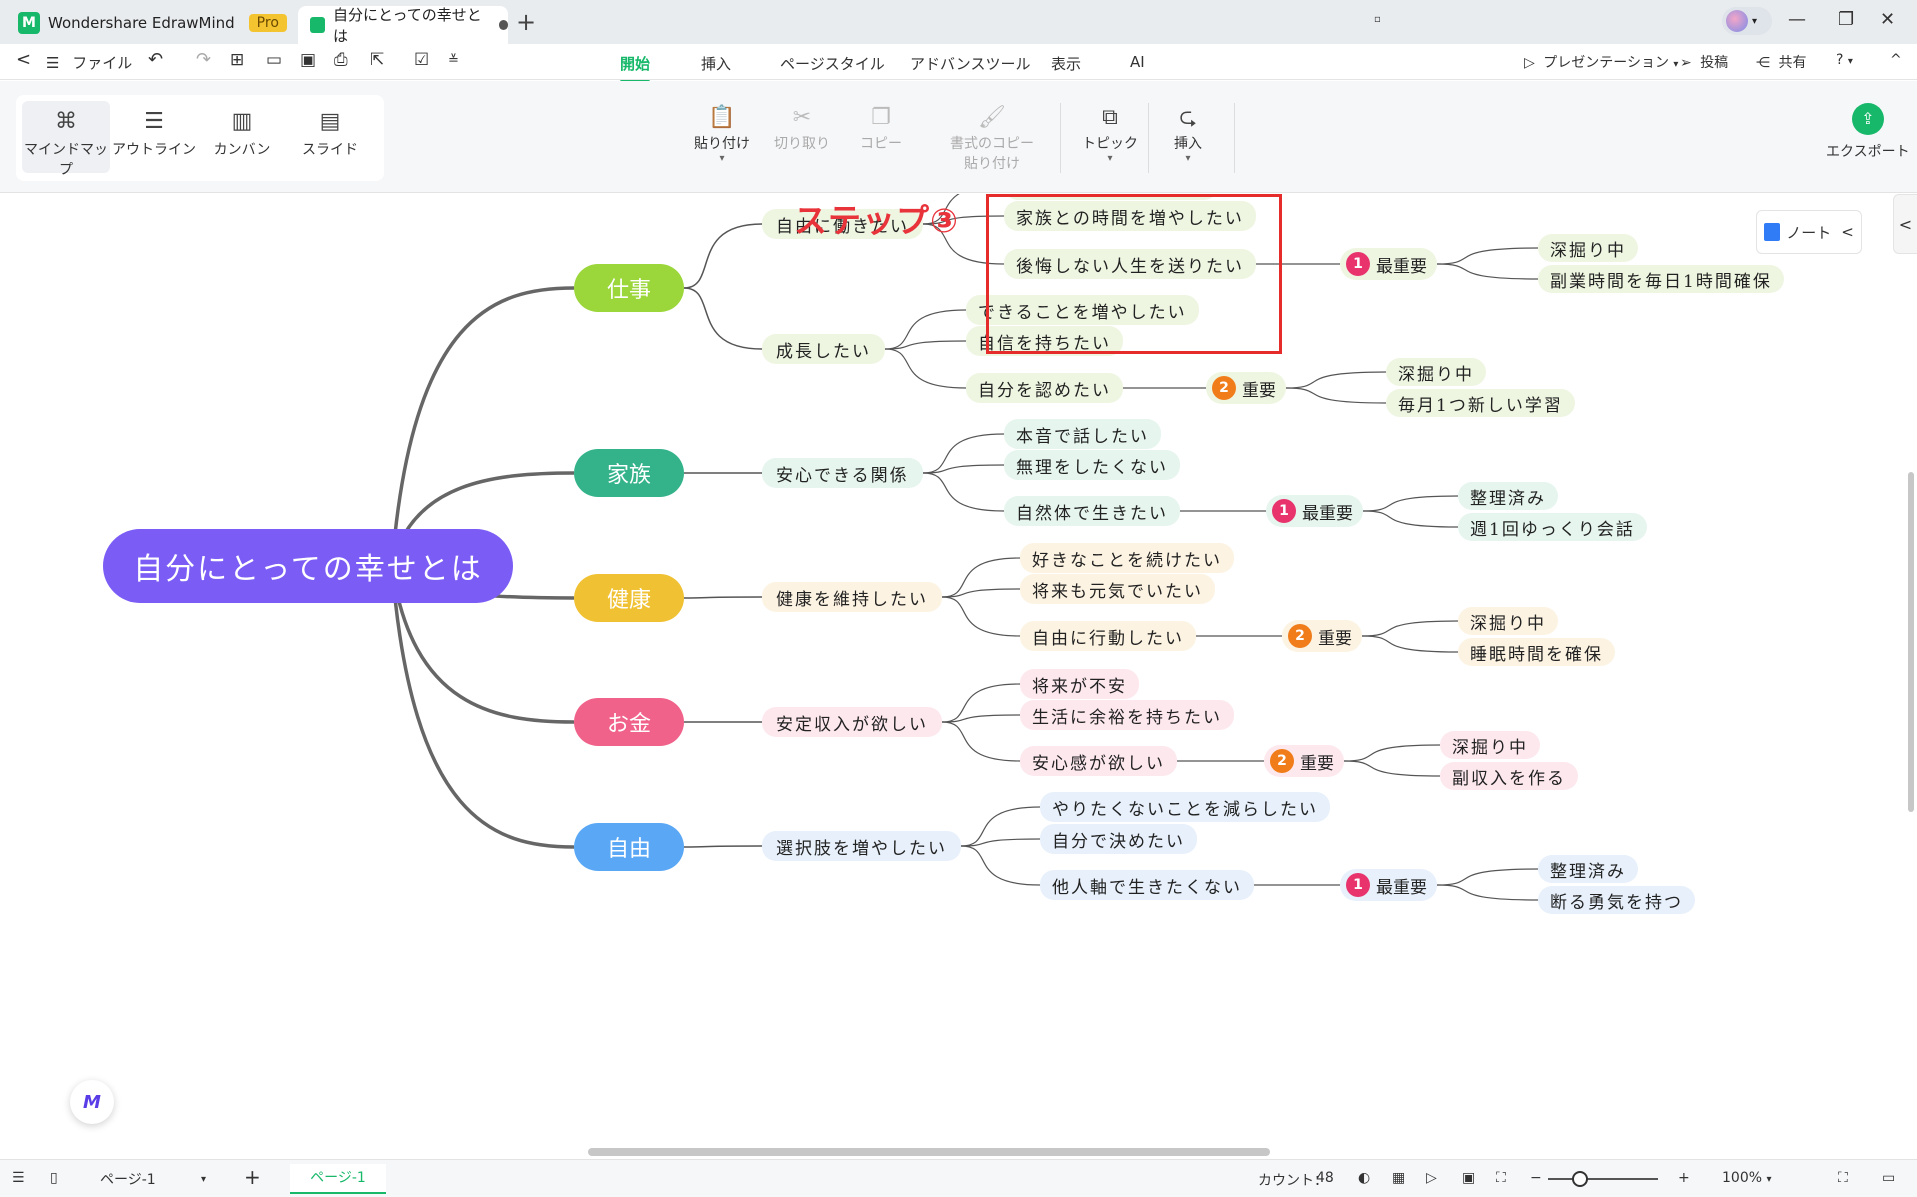 This screenshot has height=1197, width=1917. What do you see at coordinates (274, 60) in the screenshot?
I see `open-folder-icon: ▭` at bounding box center [274, 60].